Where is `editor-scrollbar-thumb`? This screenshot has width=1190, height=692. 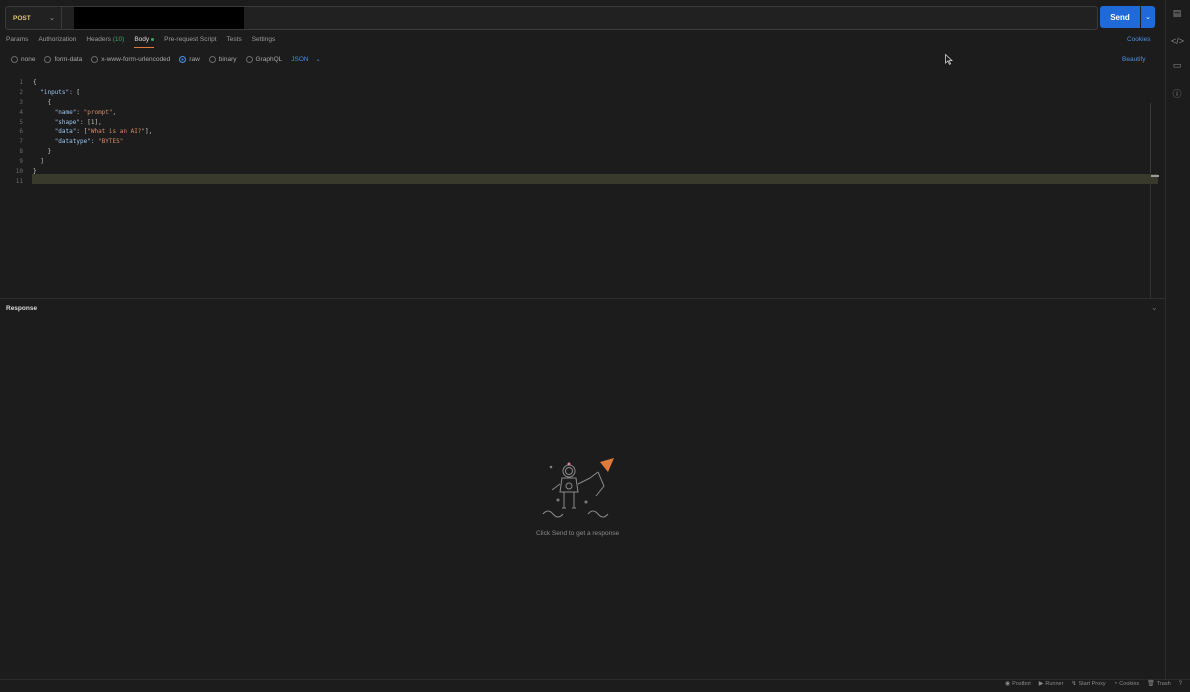
editor-scrollbar-thumb is located at coordinates (1155, 176).